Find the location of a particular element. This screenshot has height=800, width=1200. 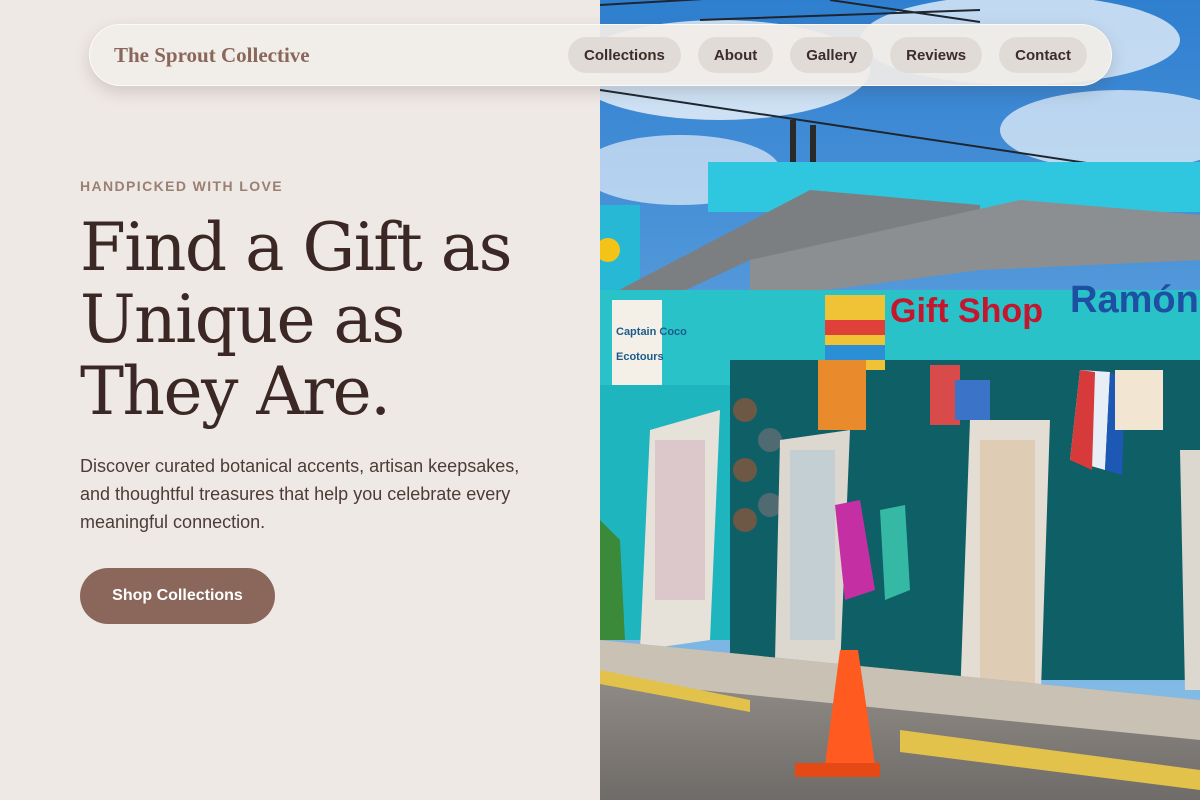

sign-ramon: Ramón is located at coordinates (1134, 300).